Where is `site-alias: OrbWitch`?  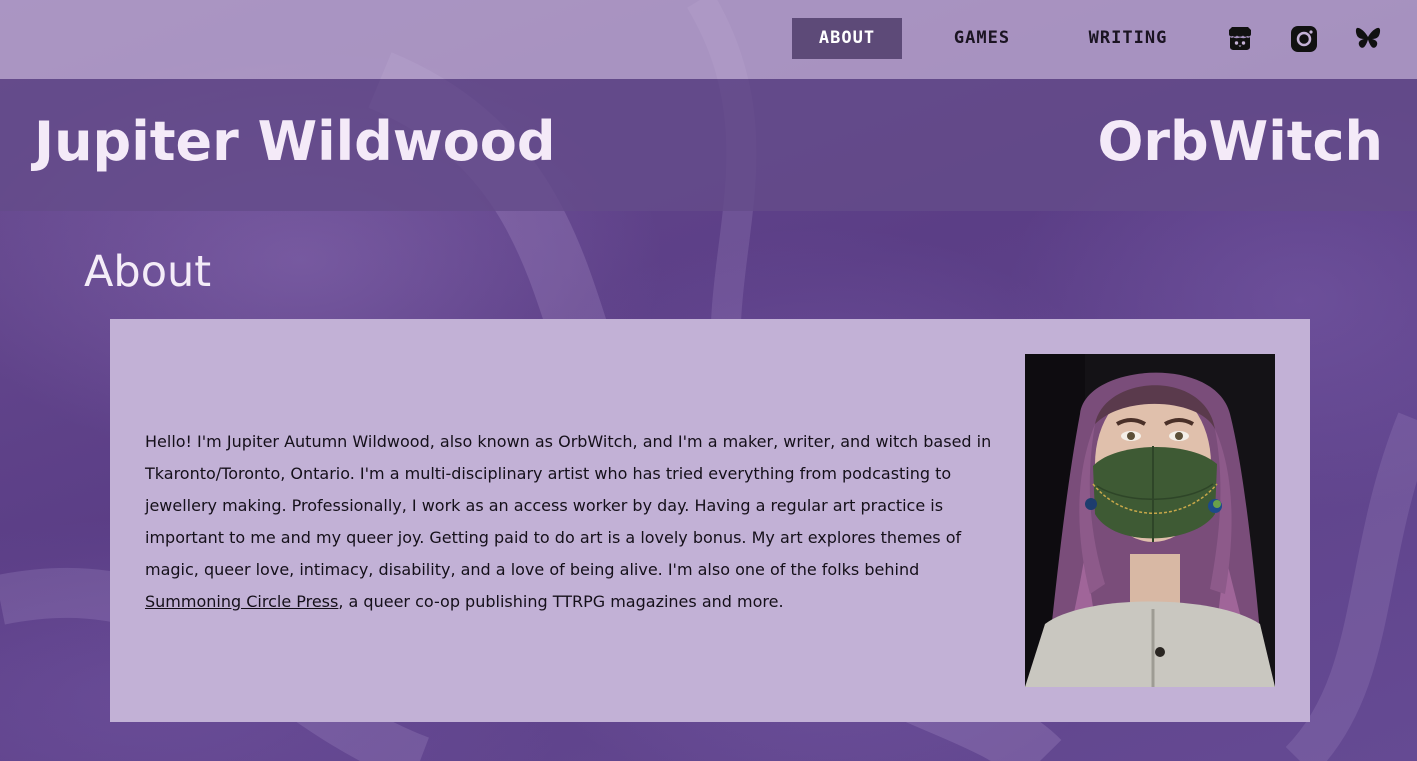
site-alias: OrbWitch is located at coordinates (1240, 141).